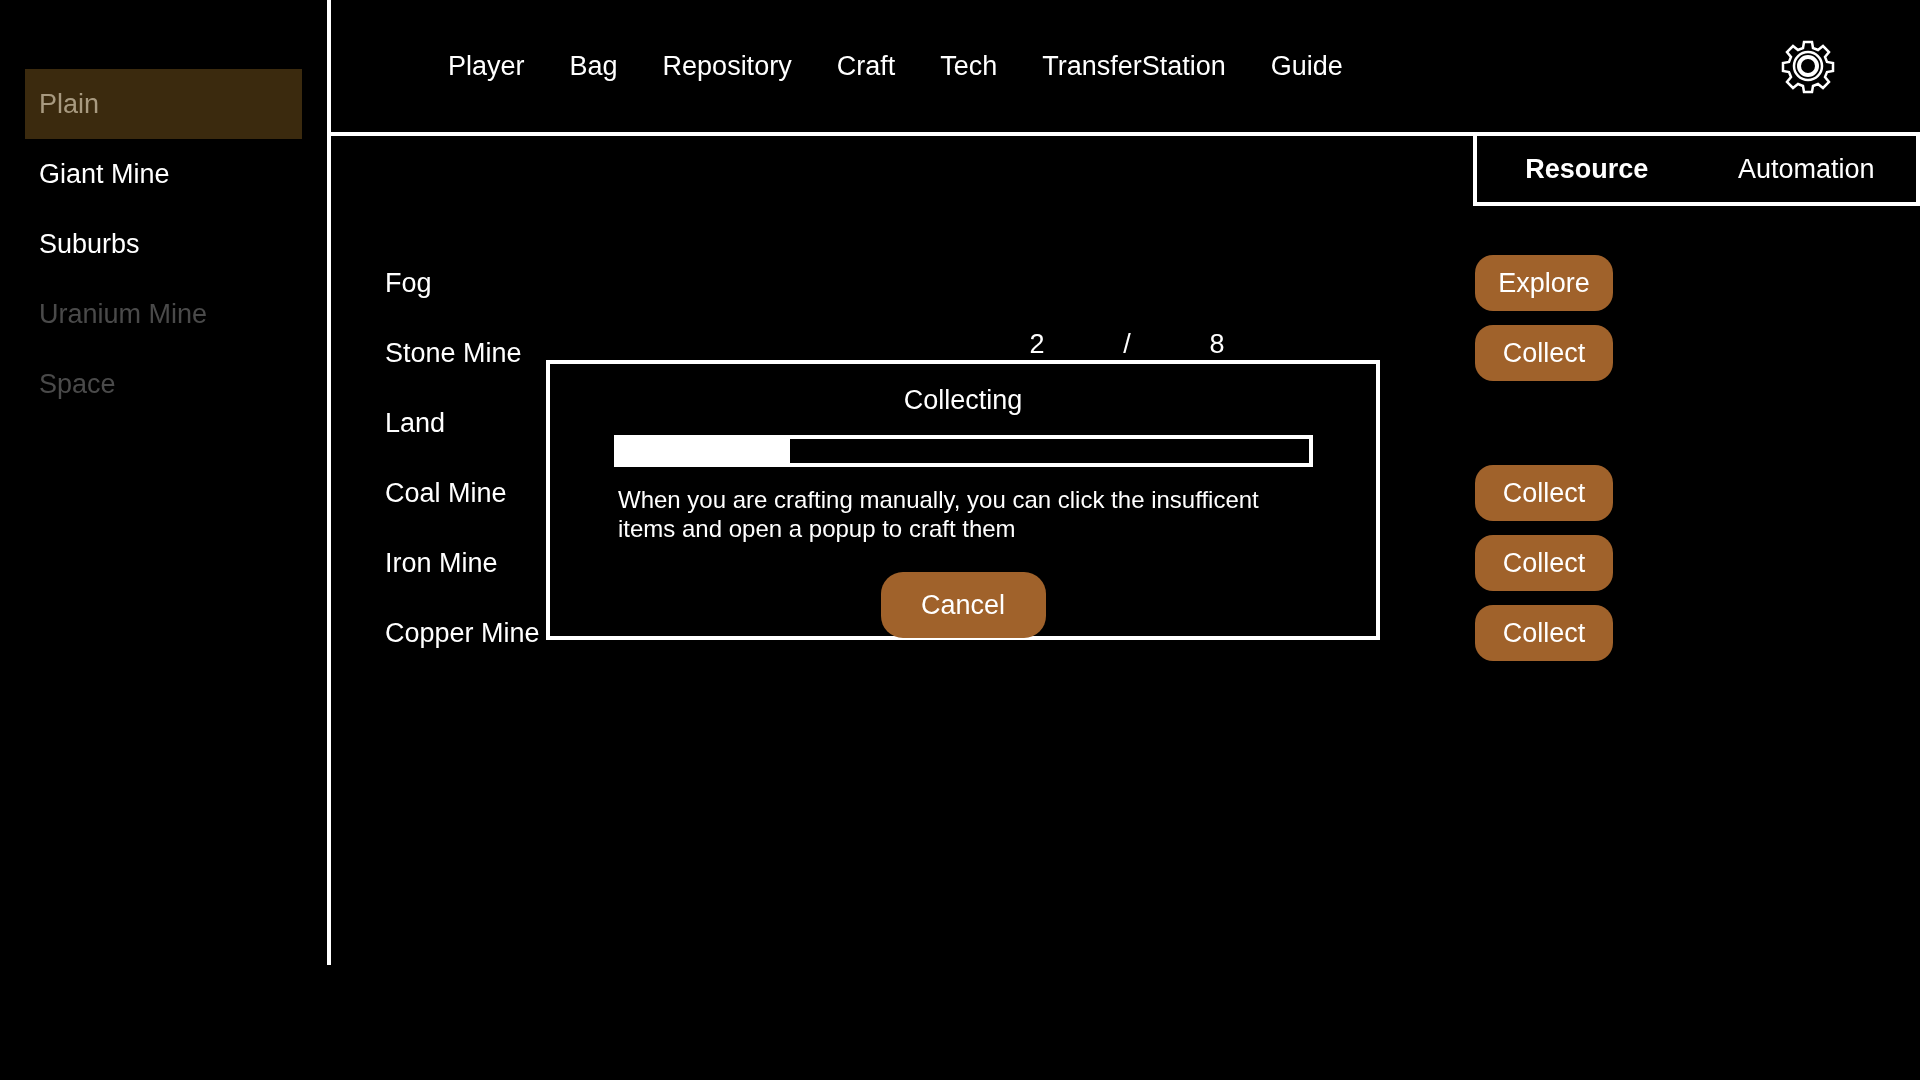  What do you see at coordinates (963, 605) in the screenshot?
I see `cancel-button: Cancel` at bounding box center [963, 605].